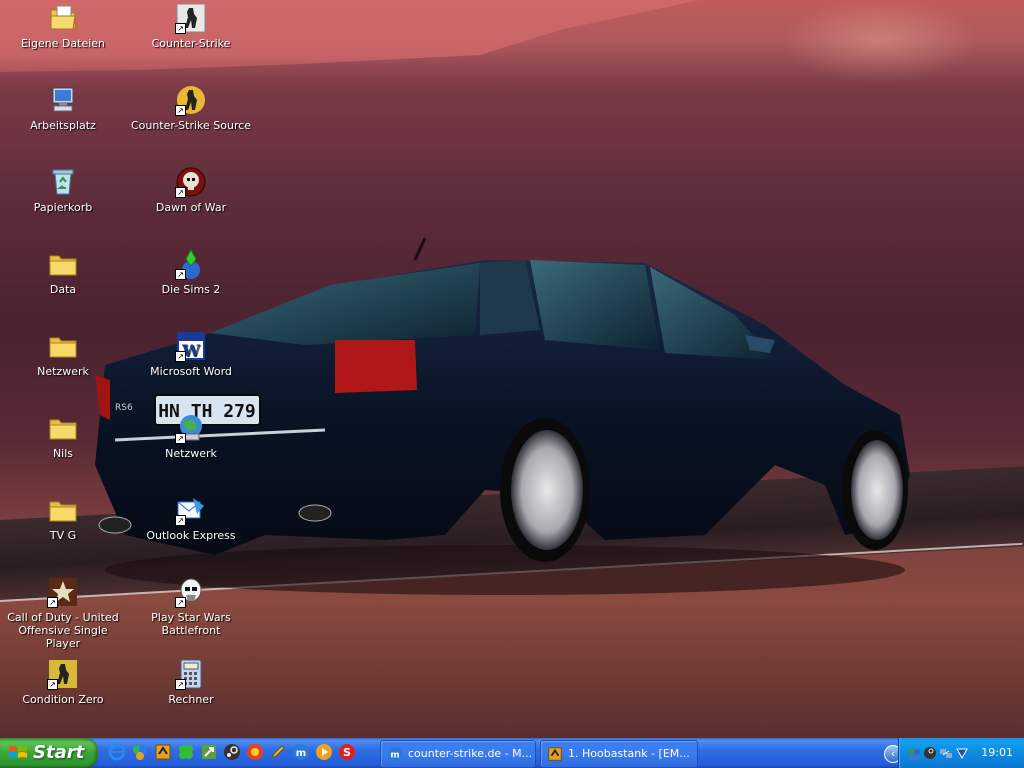 Image resolution: width=1024 pixels, height=768 pixels. What do you see at coordinates (63, 592) in the screenshot?
I see `call-of-duty-icon: ↗` at bounding box center [63, 592].